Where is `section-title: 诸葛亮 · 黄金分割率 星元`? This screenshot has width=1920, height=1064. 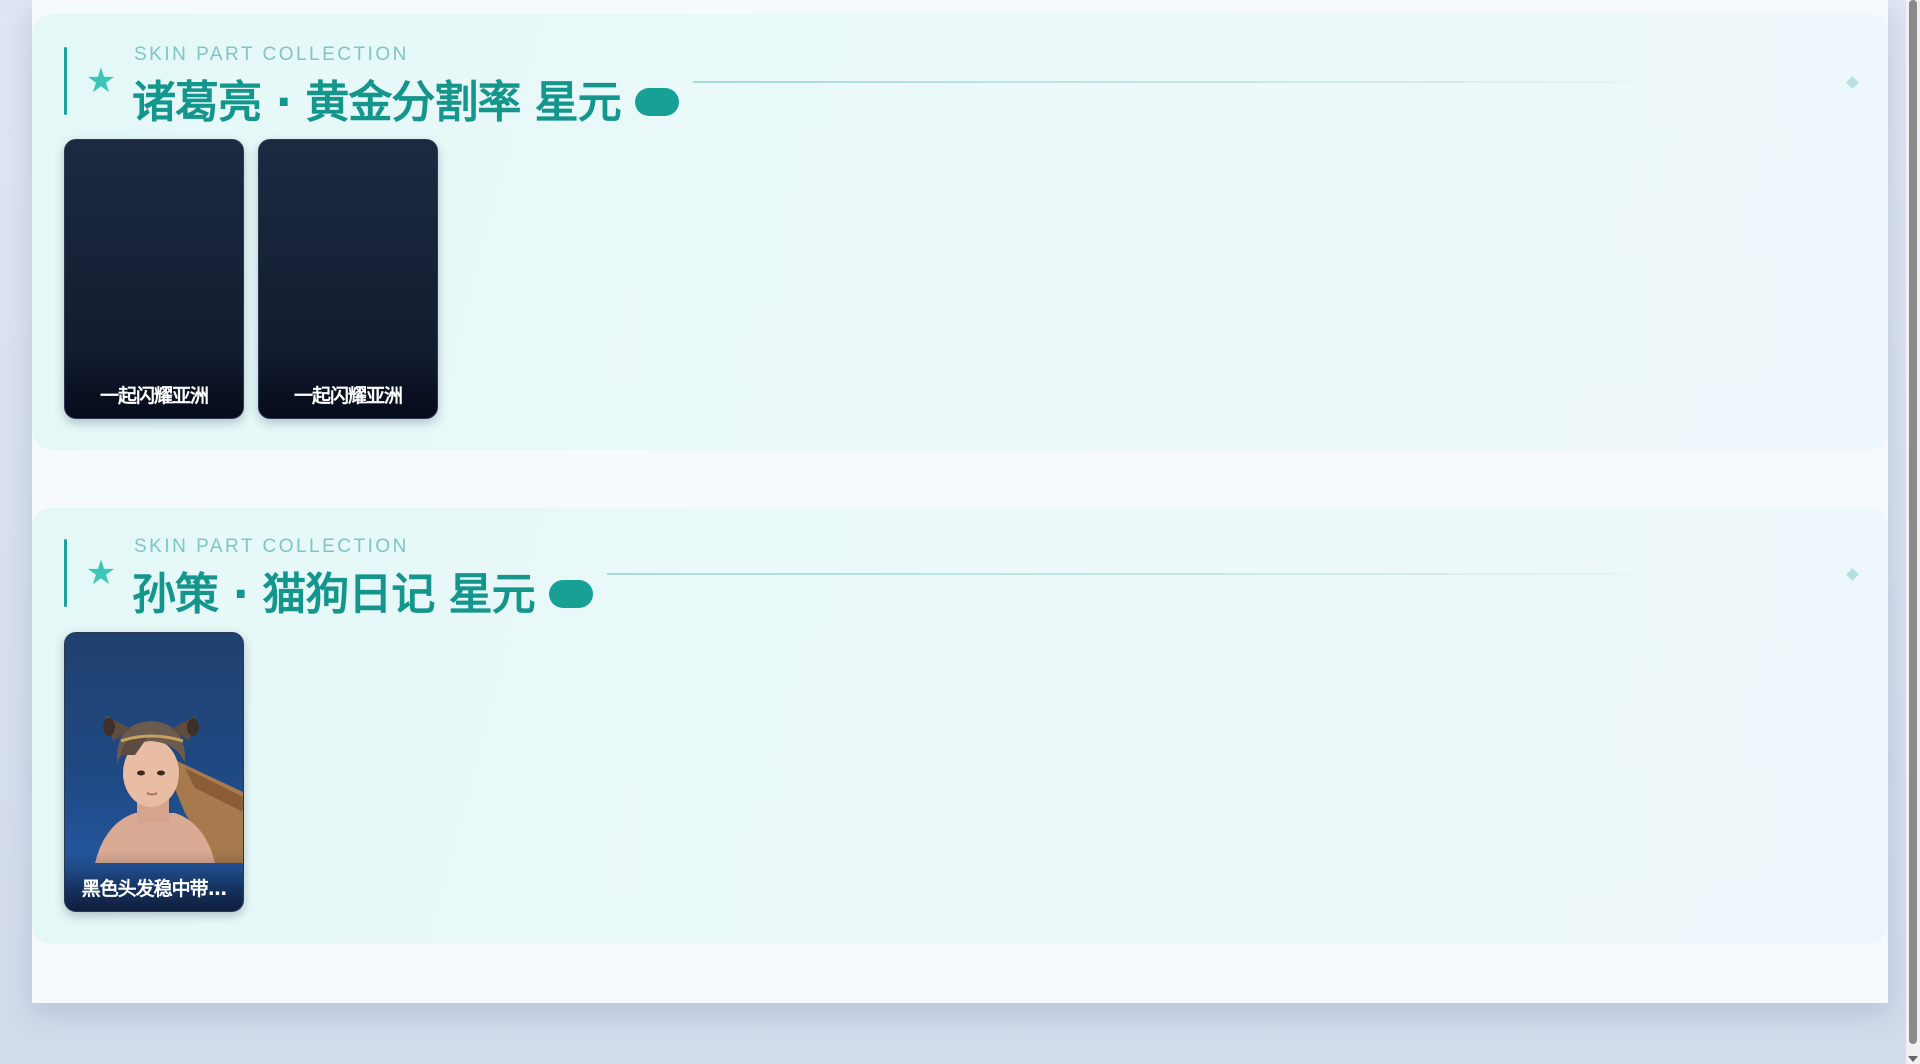
section-title: 诸葛亮 · 黄金分割率 星元 is located at coordinates (405, 98).